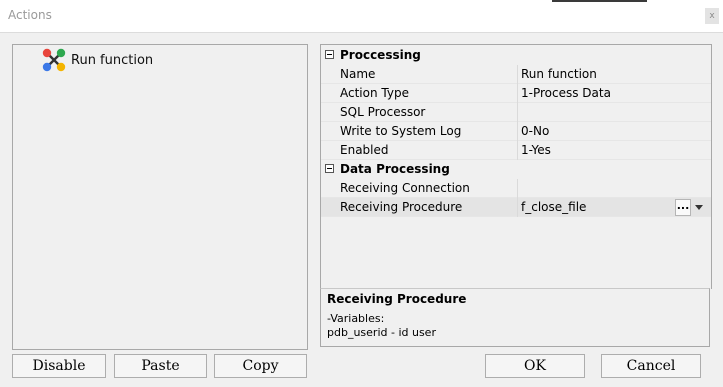  What do you see at coordinates (383, 112) in the screenshot?
I see `property-name: SQL Processor` at bounding box center [383, 112].